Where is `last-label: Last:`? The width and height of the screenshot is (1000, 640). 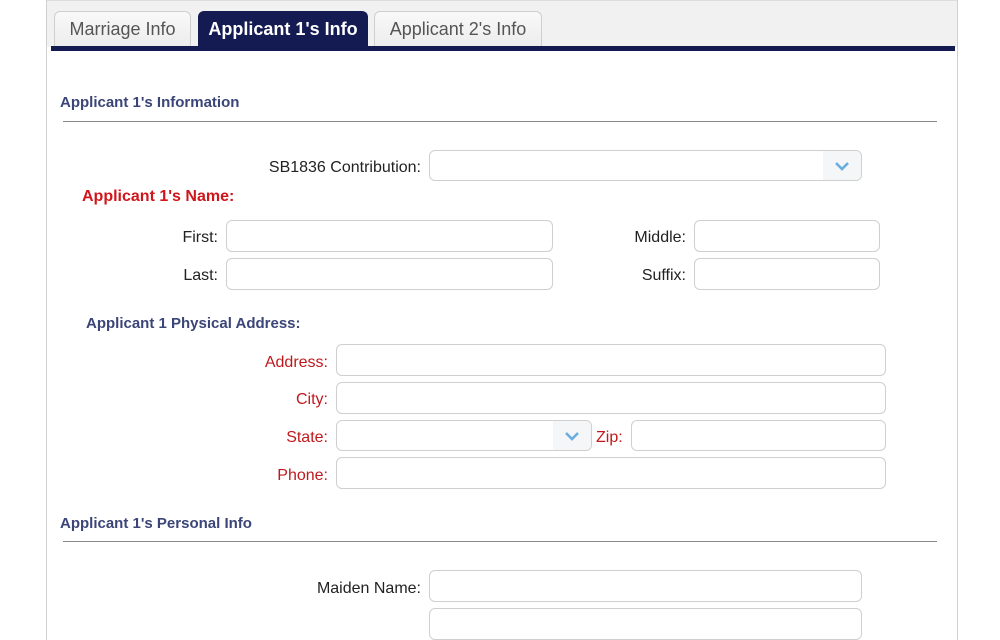 last-label: Last: is located at coordinates (200, 275).